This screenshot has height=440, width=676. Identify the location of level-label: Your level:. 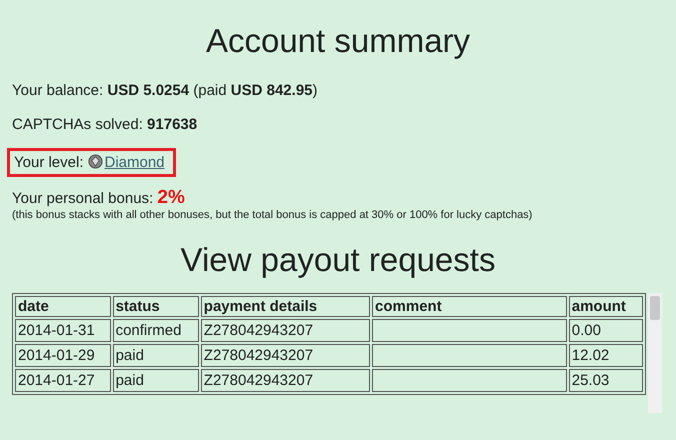
(49, 162).